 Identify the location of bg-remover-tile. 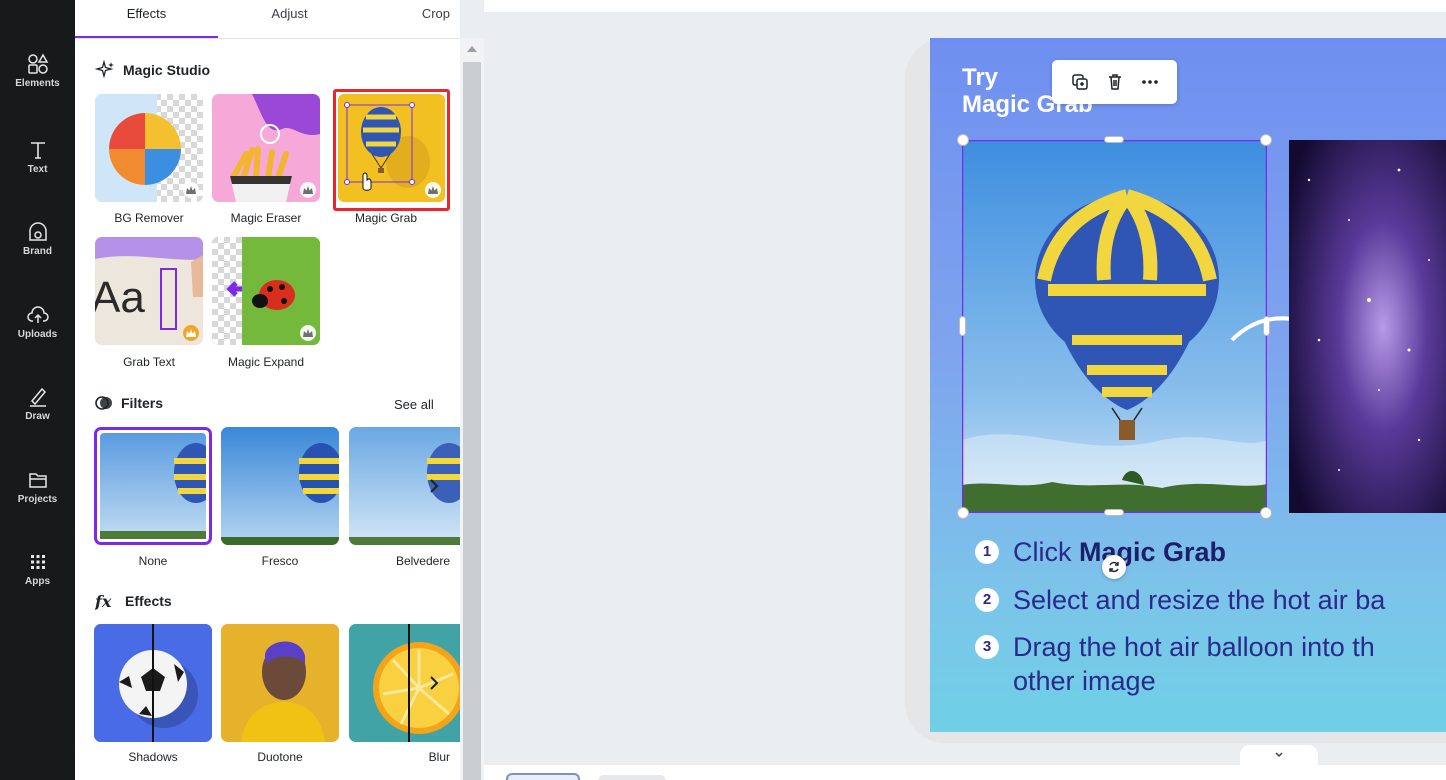
(149, 148).